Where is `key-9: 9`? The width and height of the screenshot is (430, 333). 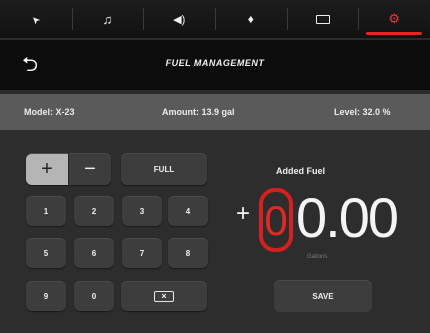 key-9: 9 is located at coordinates (46, 296).